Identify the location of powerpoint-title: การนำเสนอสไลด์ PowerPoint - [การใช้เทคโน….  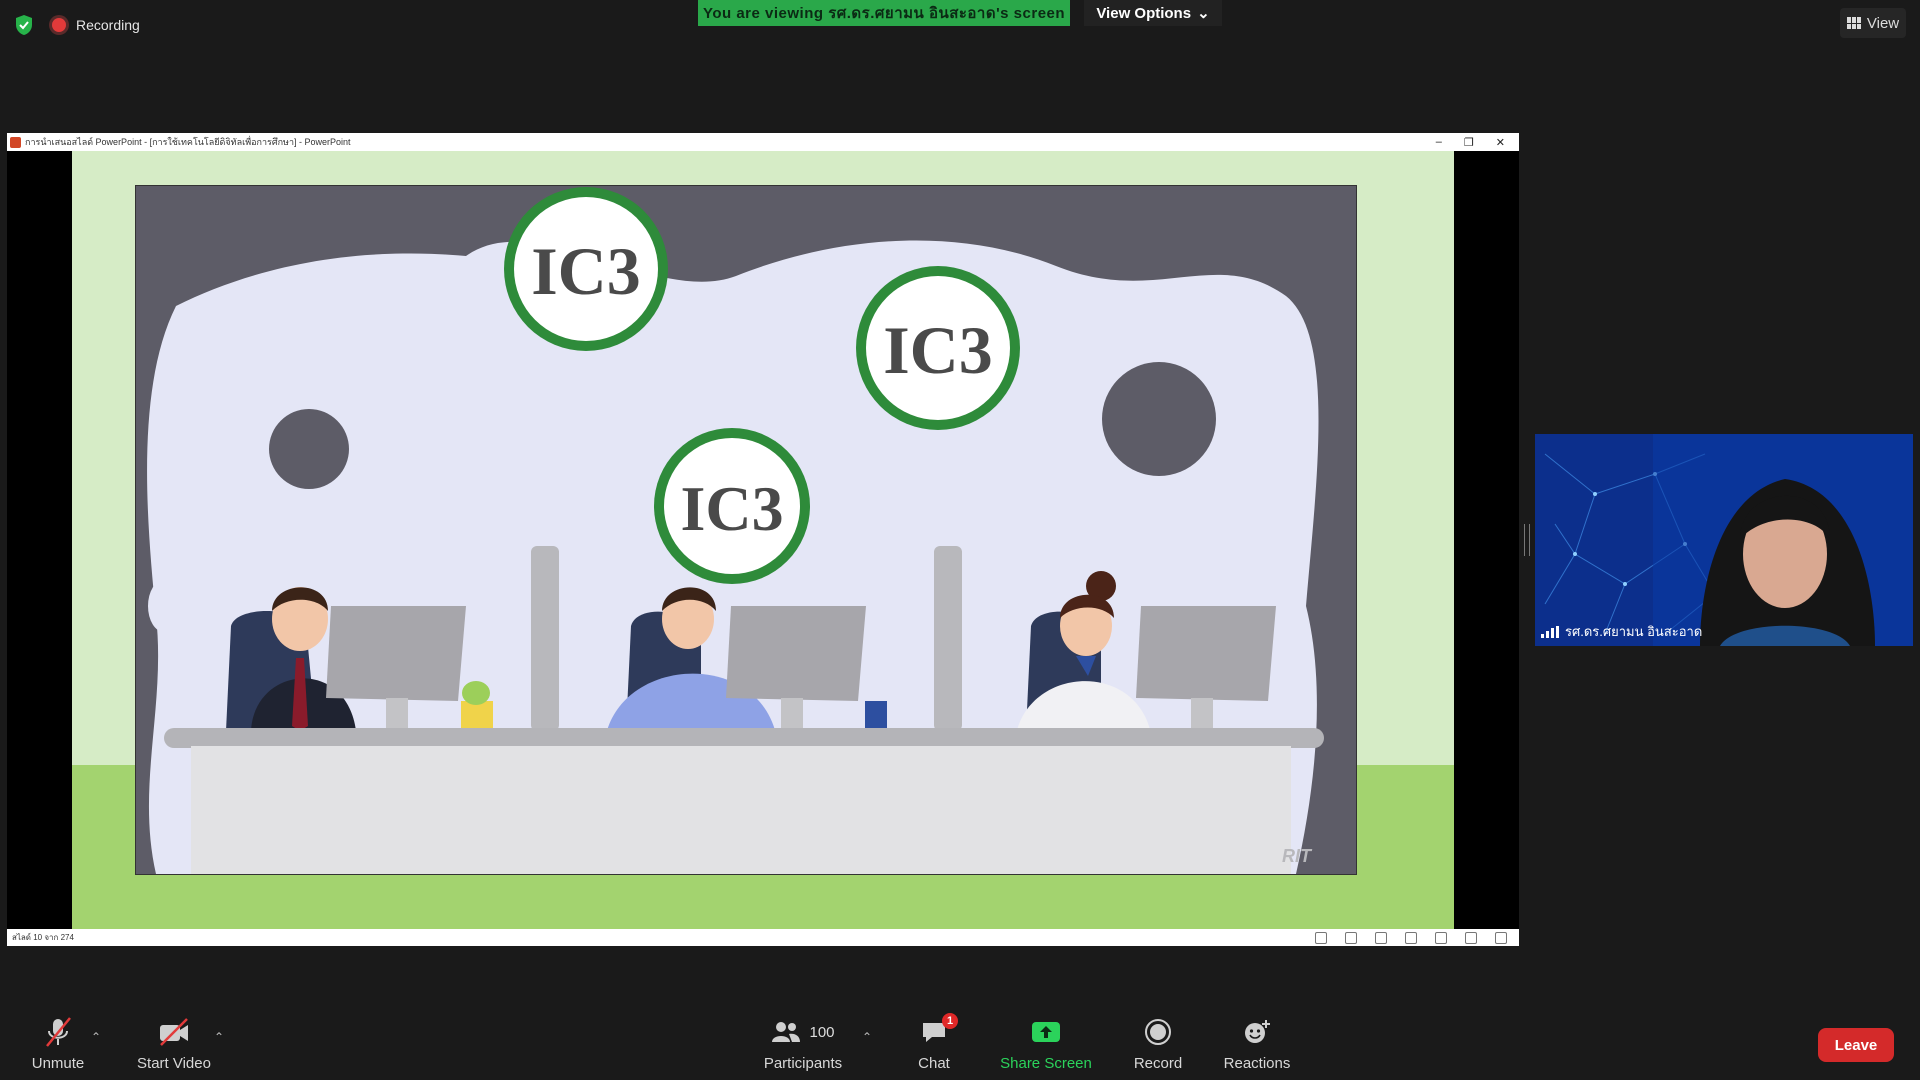
(188, 142).